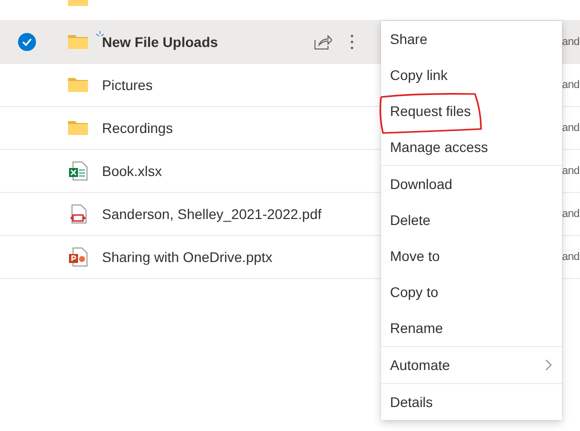  I want to click on presentation-file-icon, so click(78, 257).